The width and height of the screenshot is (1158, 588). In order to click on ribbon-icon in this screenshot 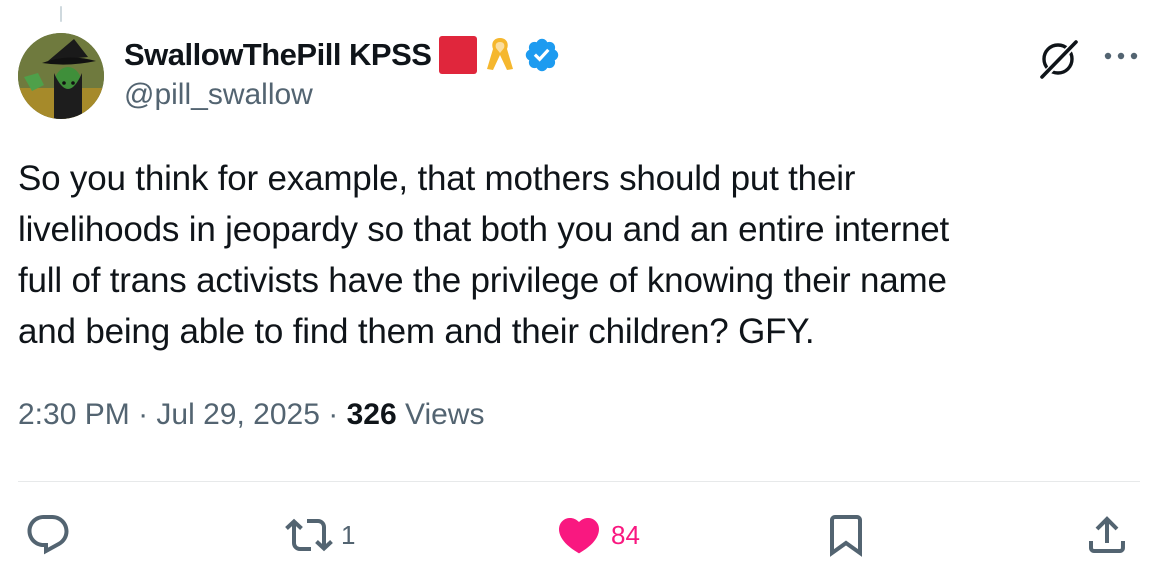, I will do `click(500, 55)`.